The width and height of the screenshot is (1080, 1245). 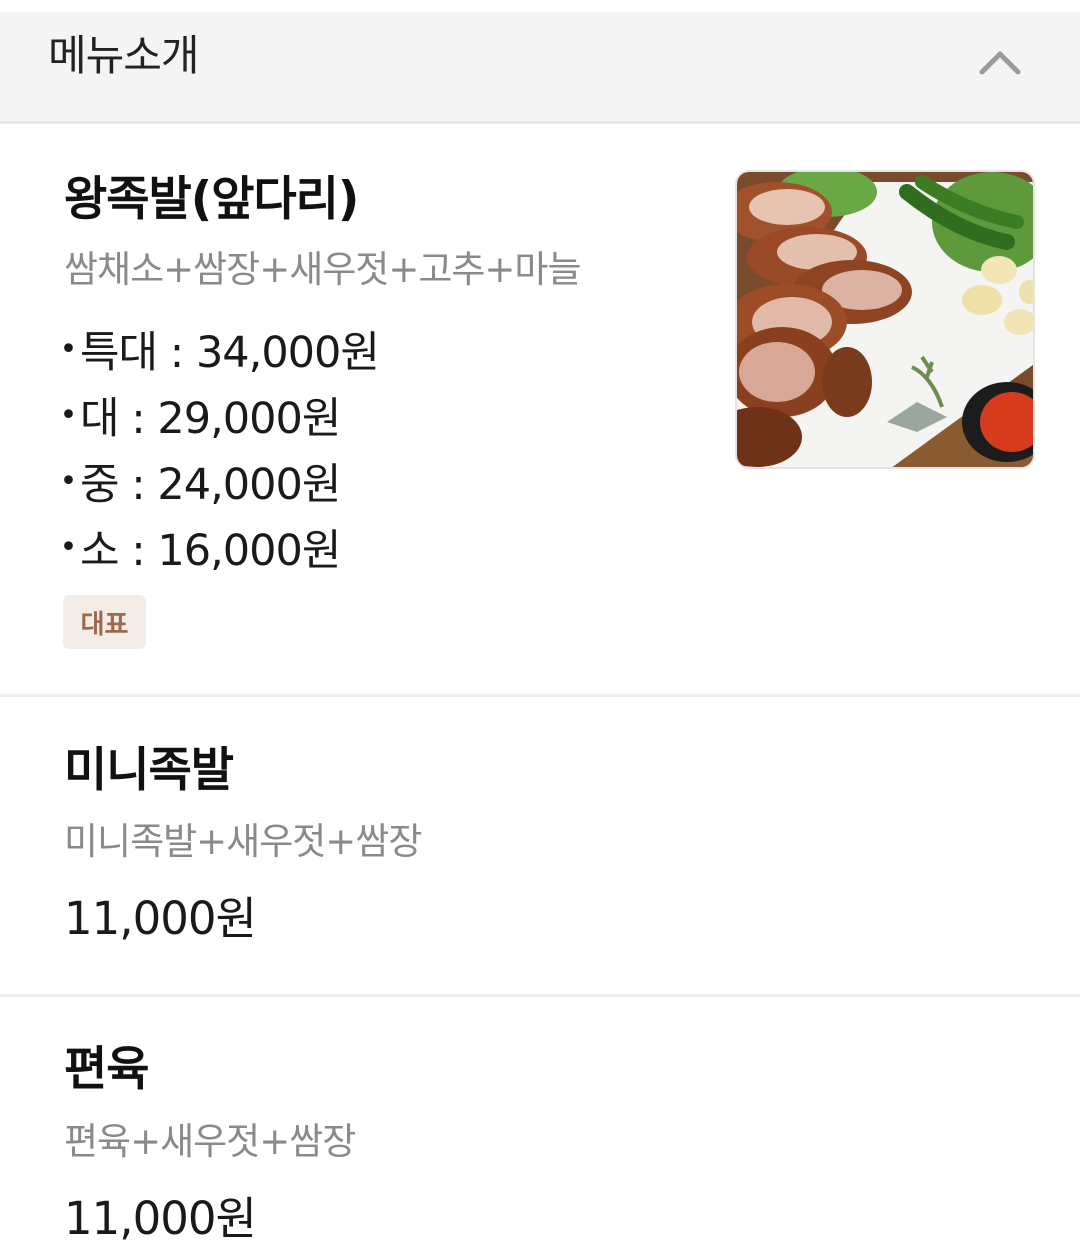 I want to click on jokbal-photo, so click(x=885, y=319).